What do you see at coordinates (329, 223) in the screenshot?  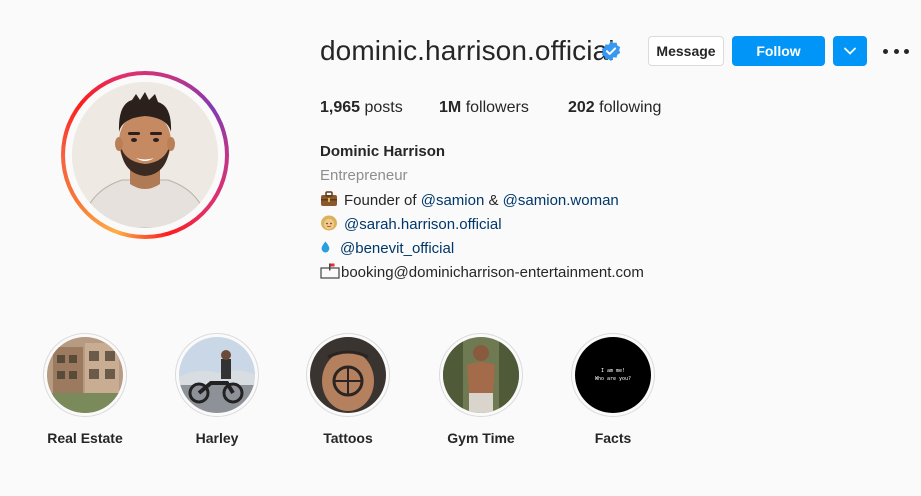 I see `woman-face-icon` at bounding box center [329, 223].